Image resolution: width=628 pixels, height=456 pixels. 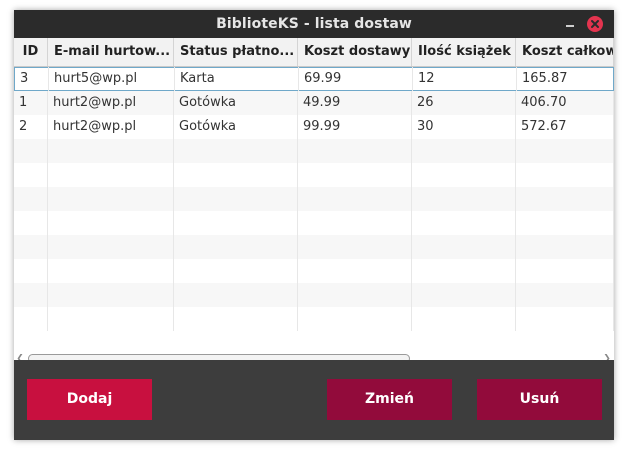 What do you see at coordinates (389, 399) in the screenshot?
I see `edit-button: Zmień` at bounding box center [389, 399].